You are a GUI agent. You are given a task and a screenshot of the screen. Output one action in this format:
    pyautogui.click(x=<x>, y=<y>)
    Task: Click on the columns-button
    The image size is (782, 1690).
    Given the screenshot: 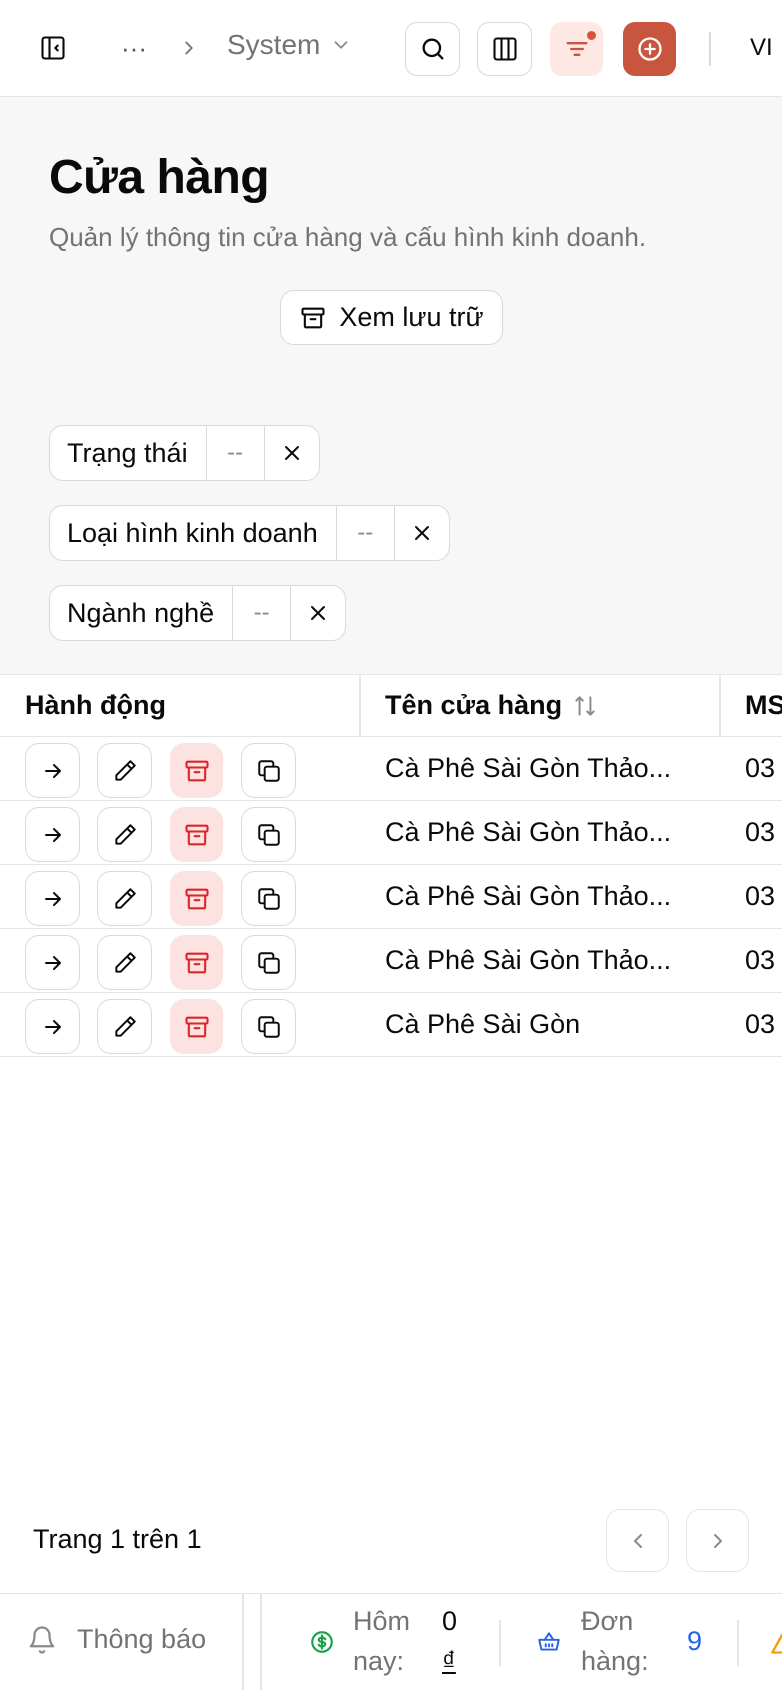 What is the action you would take?
    pyautogui.click(x=504, y=49)
    